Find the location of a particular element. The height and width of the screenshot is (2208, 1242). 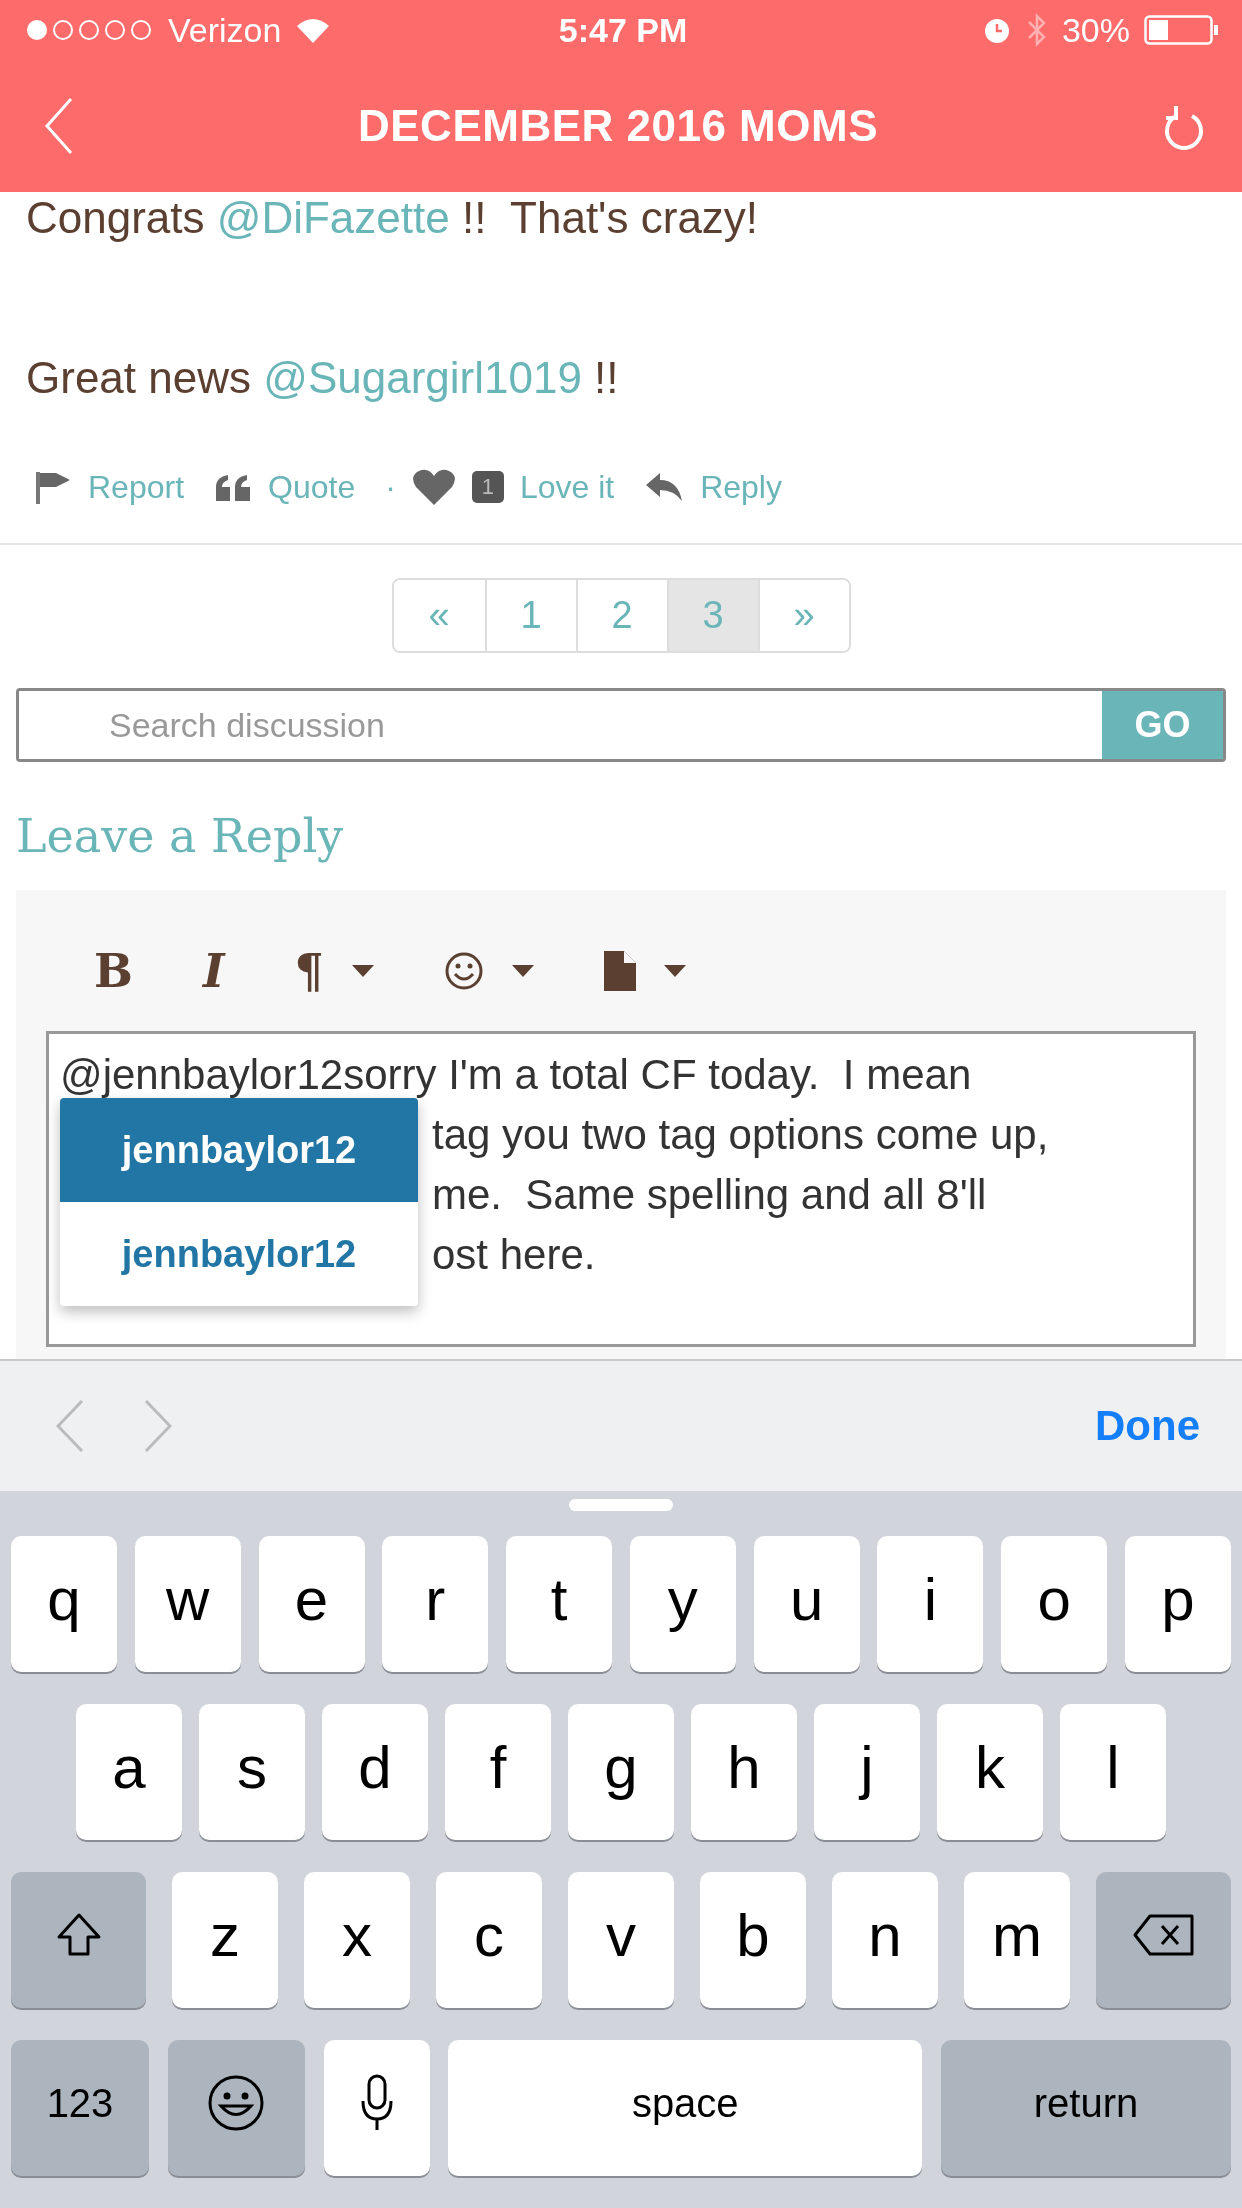

battery-percentage: 30% is located at coordinates (1095, 30).